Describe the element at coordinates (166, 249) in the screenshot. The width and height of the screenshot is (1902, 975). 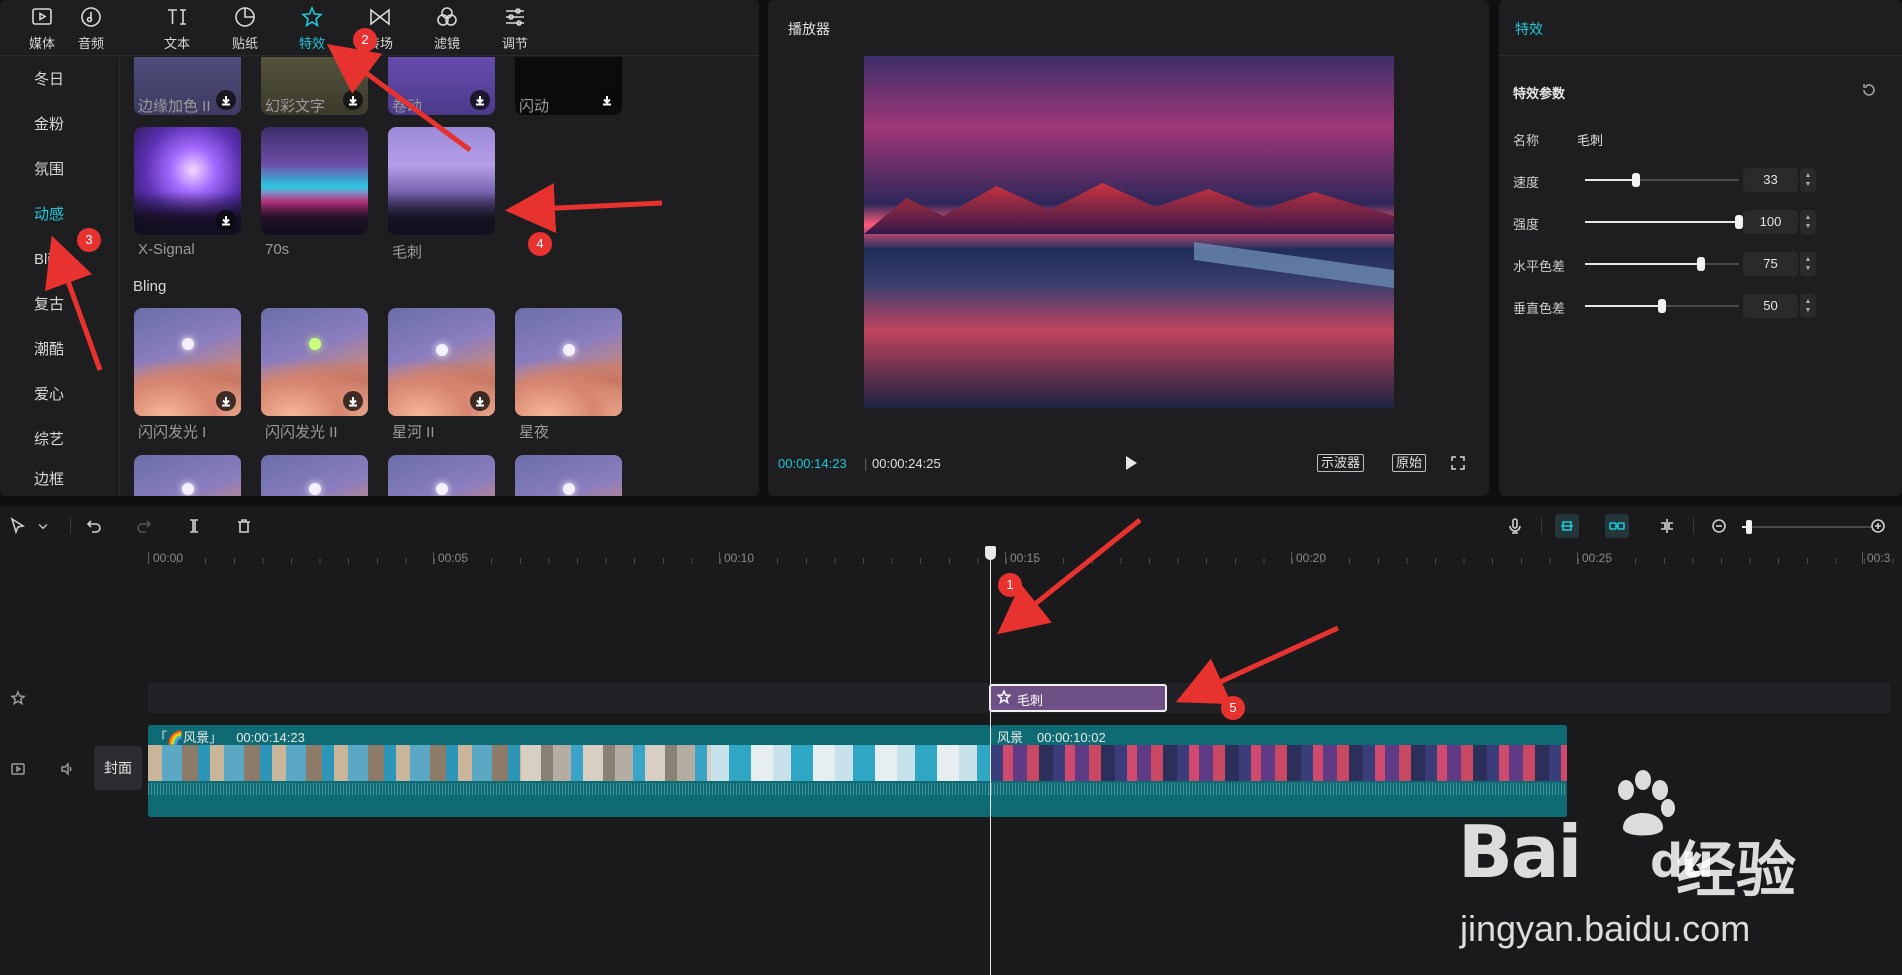
I see `effect-label: X-Signal` at that location.